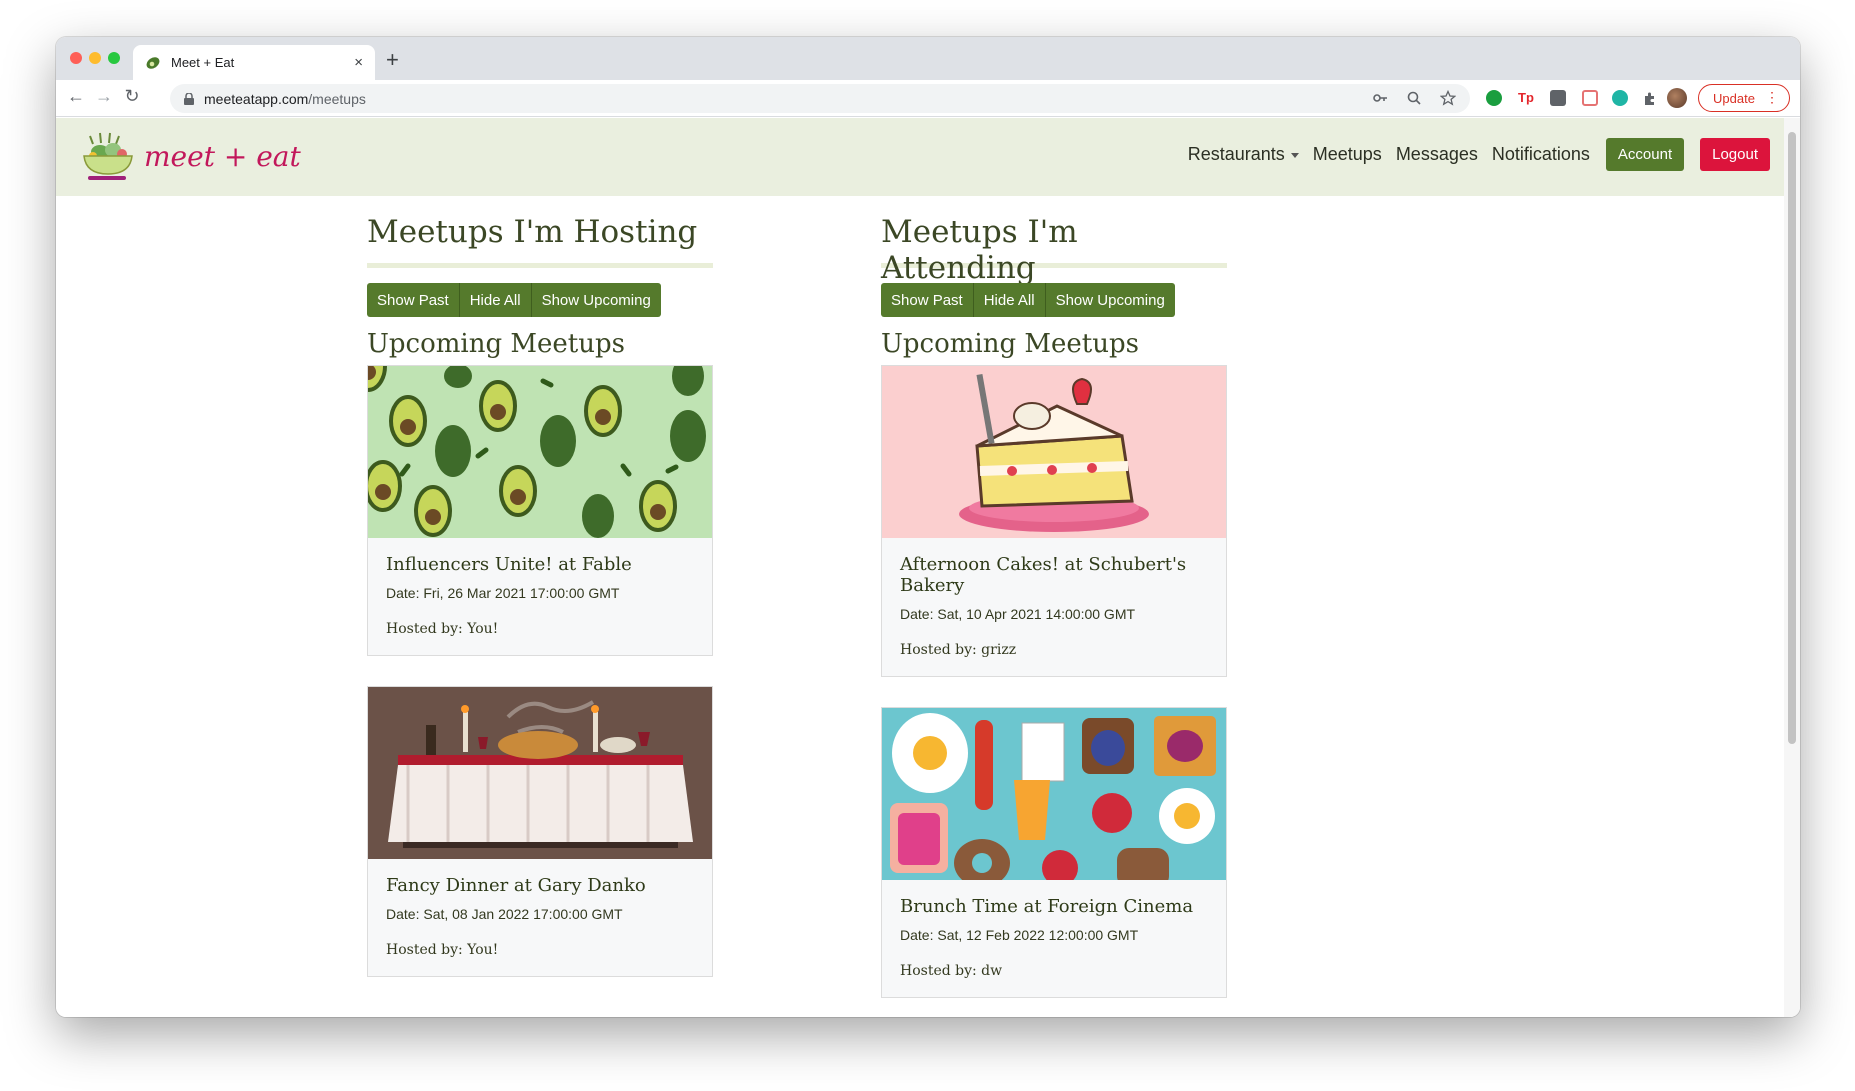  Describe the element at coordinates (958, 650) in the screenshot. I see `meetup-host: Hosted by: grizz` at that location.